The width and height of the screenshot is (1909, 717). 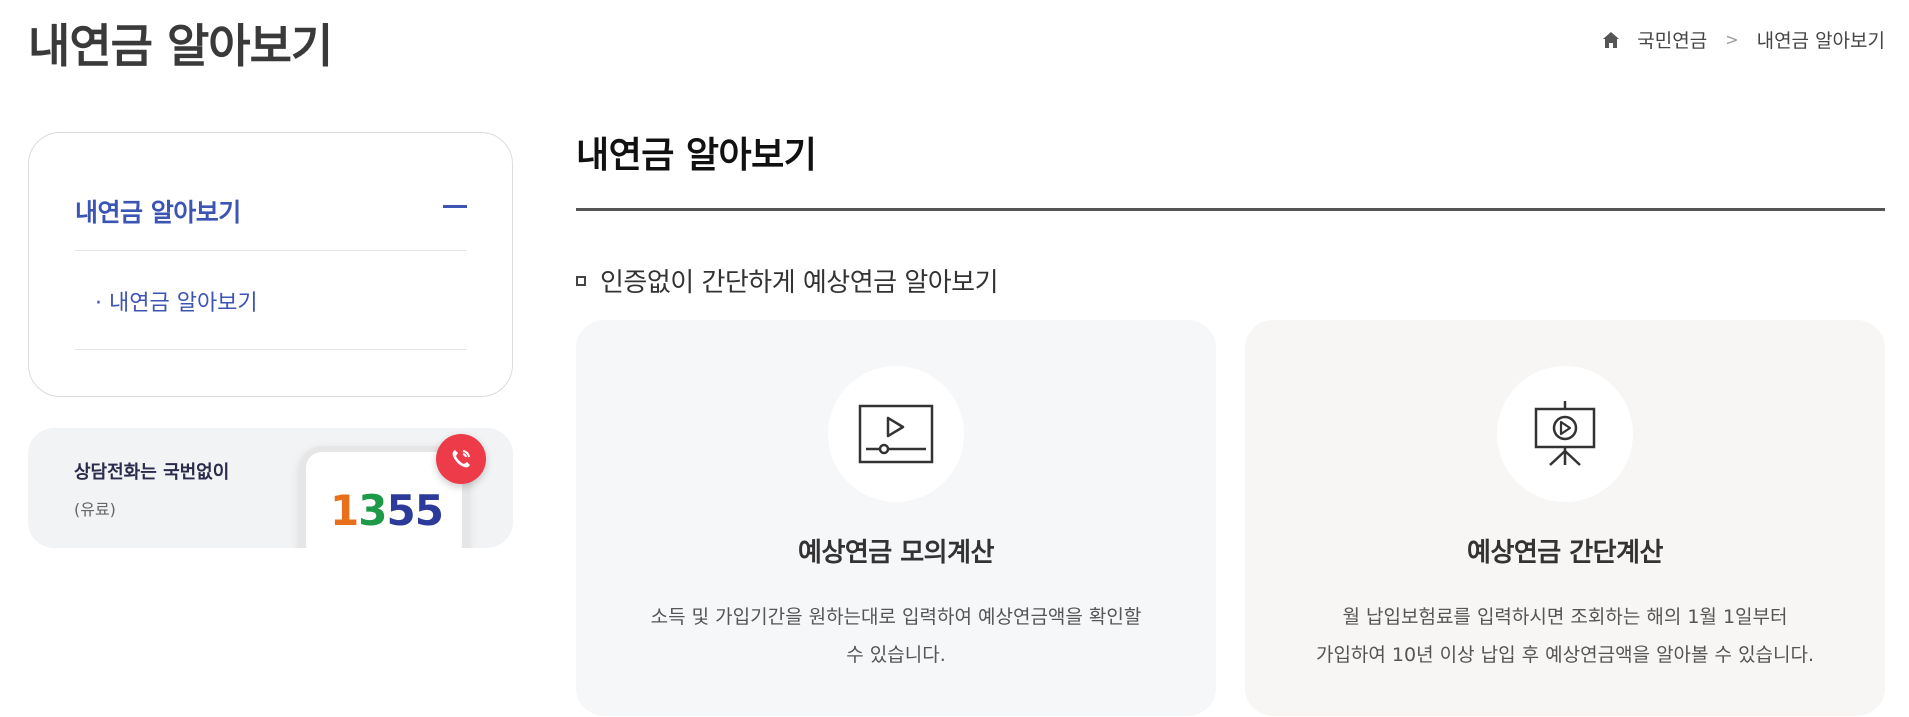 What do you see at coordinates (176, 301) in the screenshot?
I see `sidebar-item-my-pension: · 내연금 알아보기` at bounding box center [176, 301].